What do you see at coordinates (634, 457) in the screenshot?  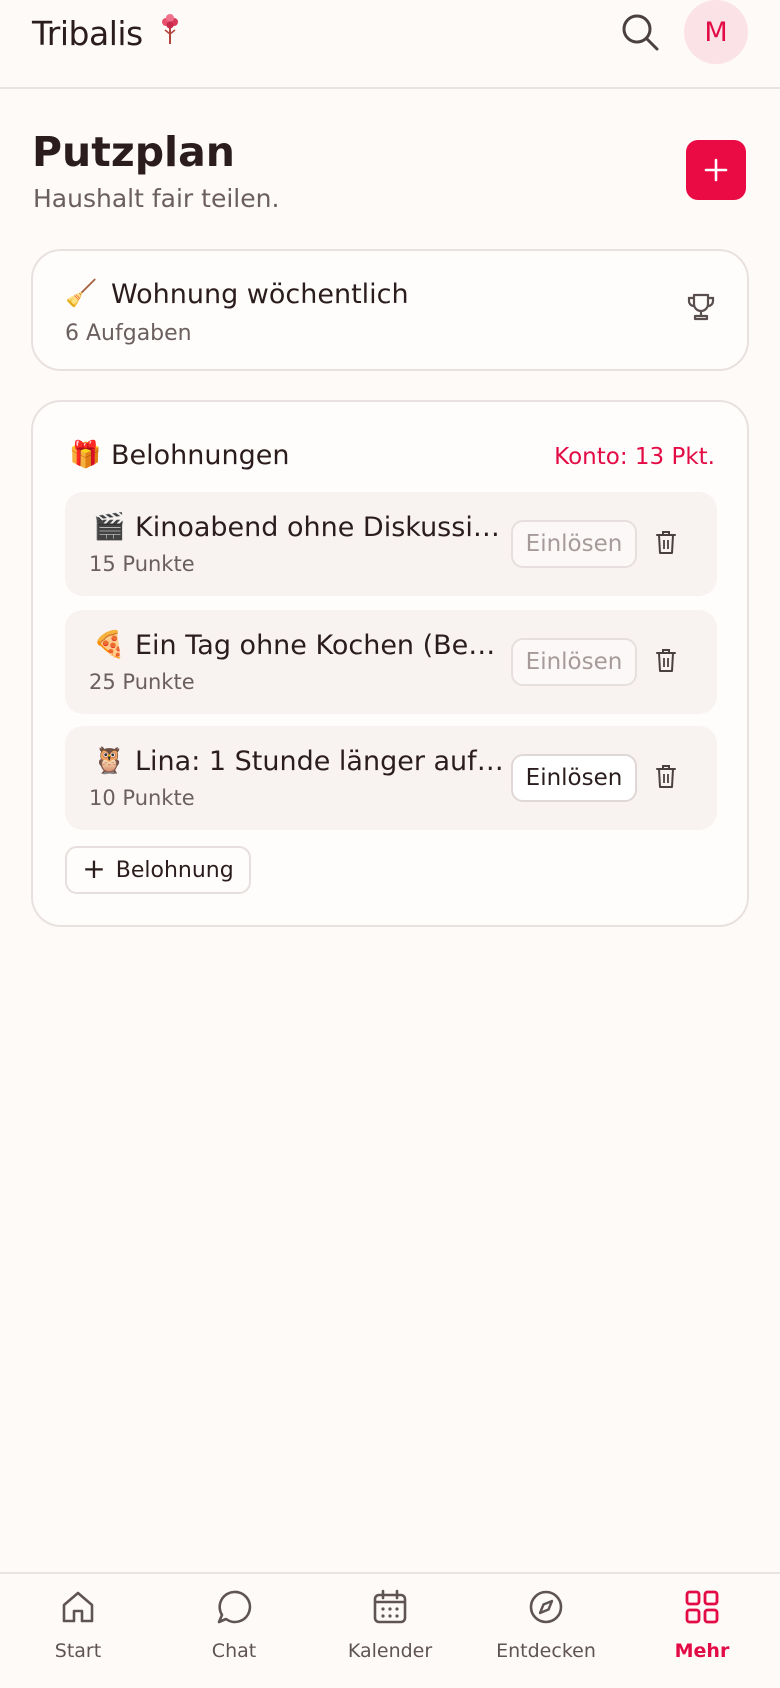 I see `account-balance: Konto: 13 Pkt.` at bounding box center [634, 457].